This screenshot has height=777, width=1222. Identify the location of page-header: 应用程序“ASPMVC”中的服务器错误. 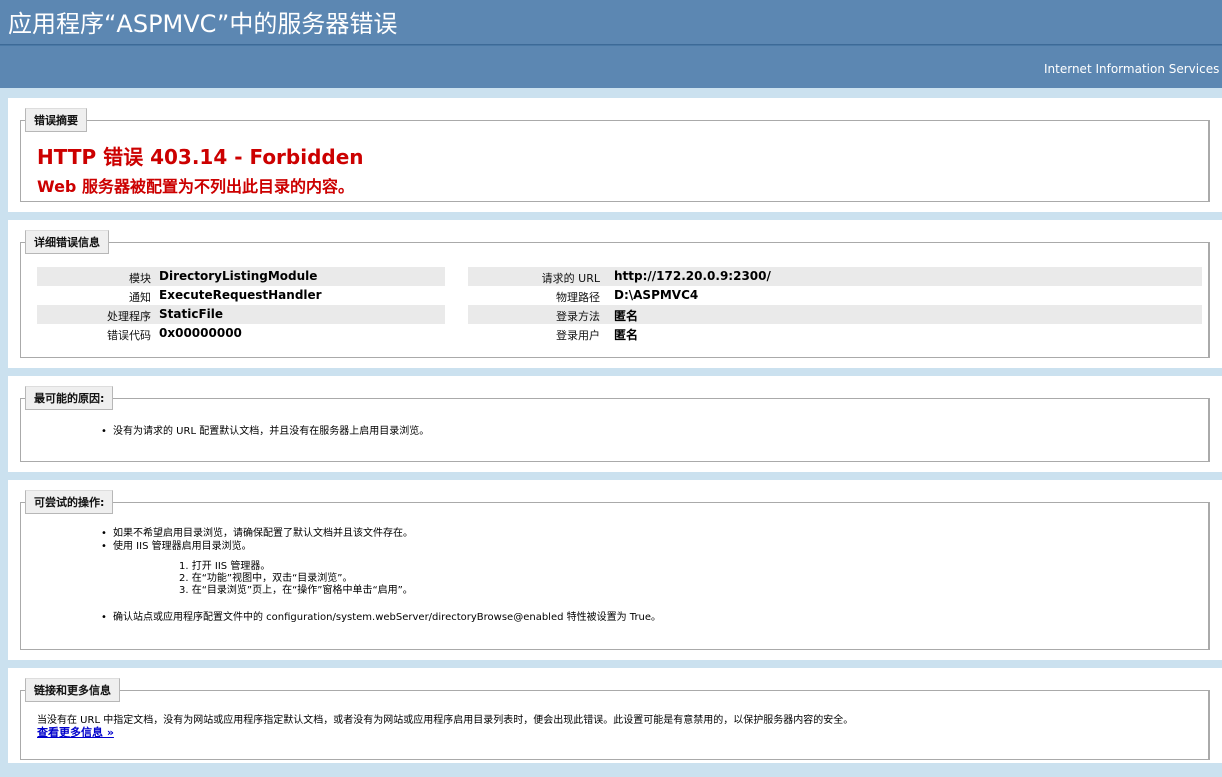
(611, 22).